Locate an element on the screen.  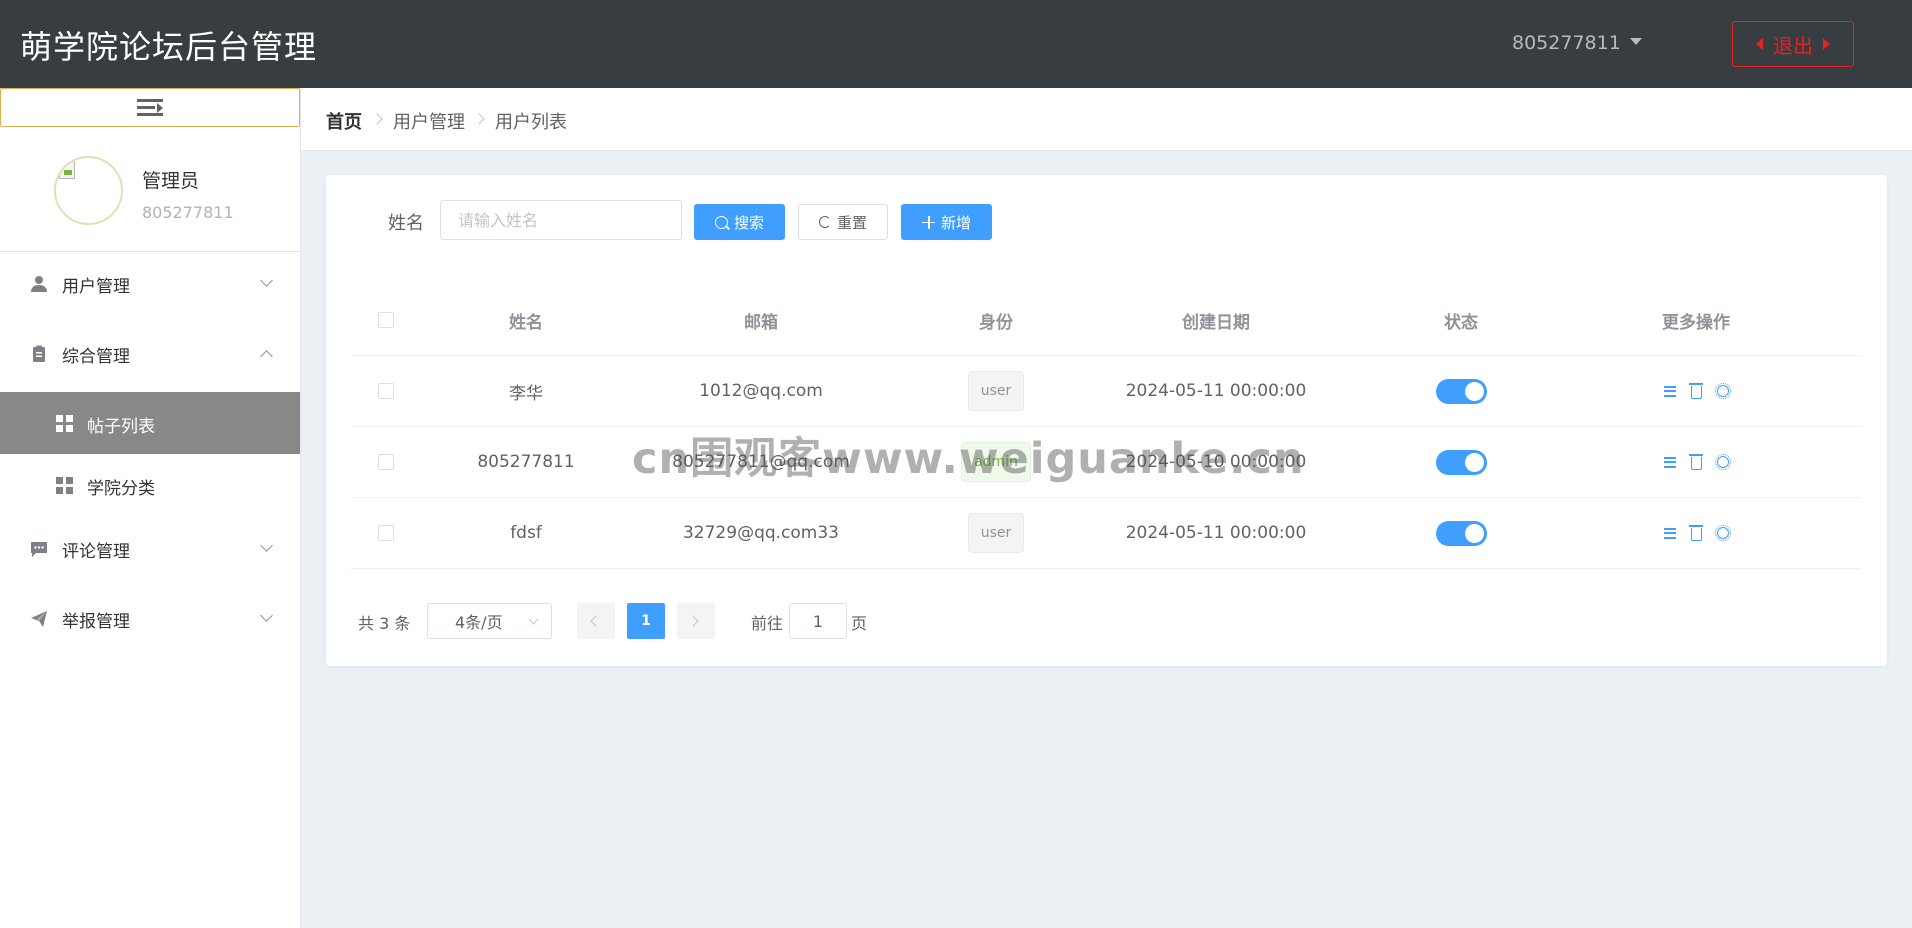
reset-button-label: 重置 is located at coordinates (851, 222).